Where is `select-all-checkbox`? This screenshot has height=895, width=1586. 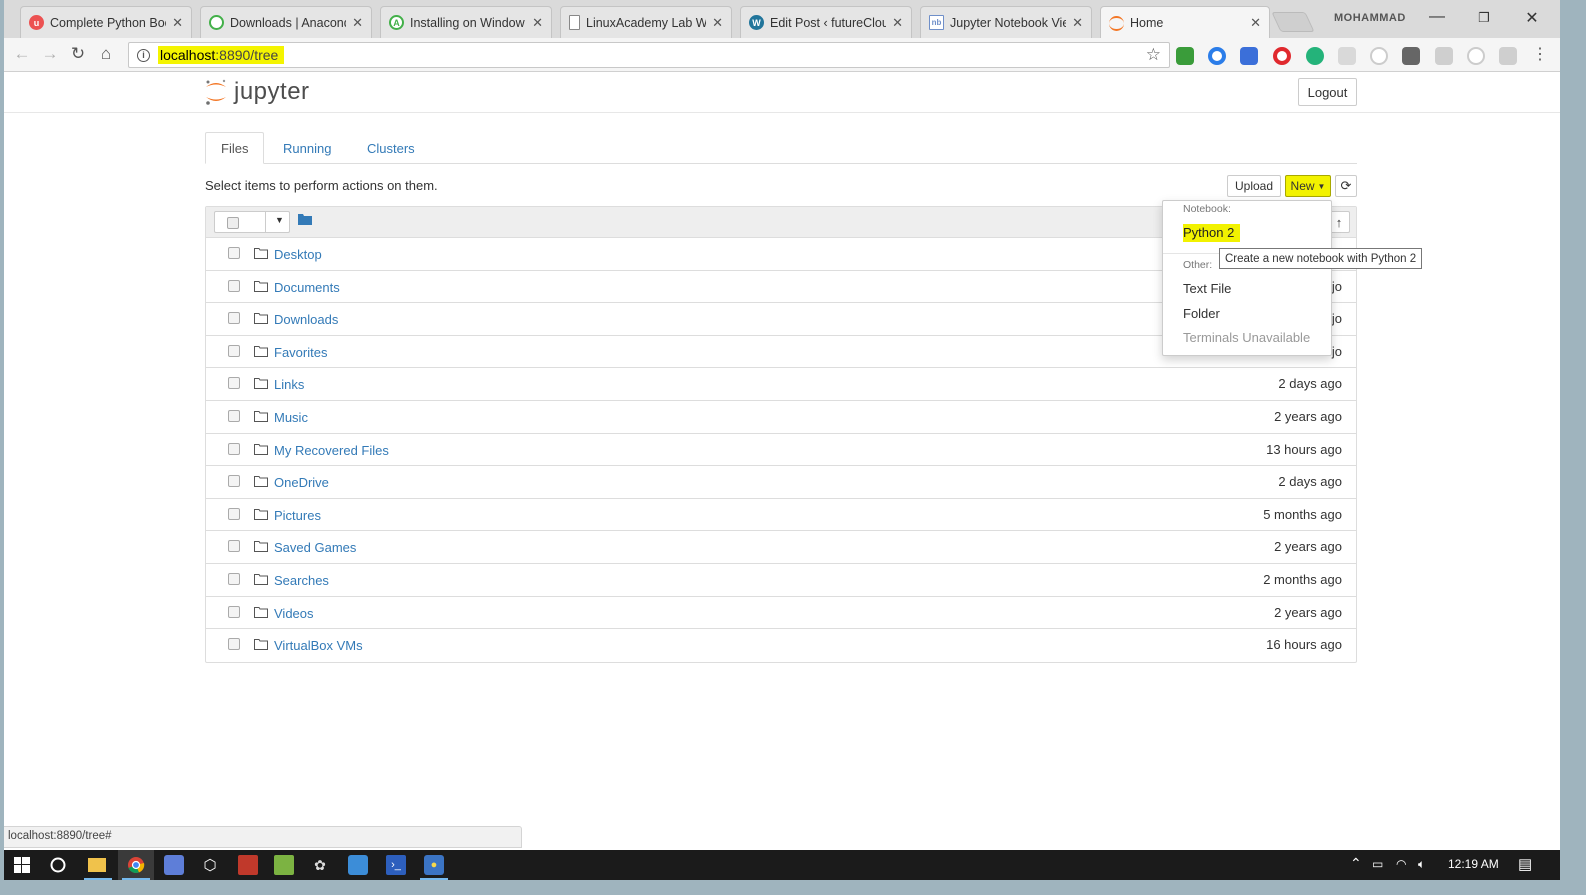 select-all-checkbox is located at coordinates (233, 223).